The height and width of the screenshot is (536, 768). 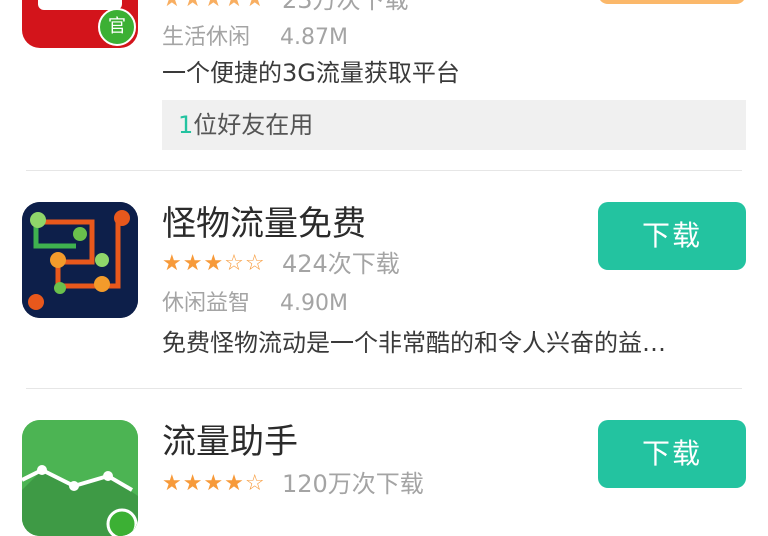 What do you see at coordinates (230, 442) in the screenshot?
I see `app-title: 流量助手` at bounding box center [230, 442].